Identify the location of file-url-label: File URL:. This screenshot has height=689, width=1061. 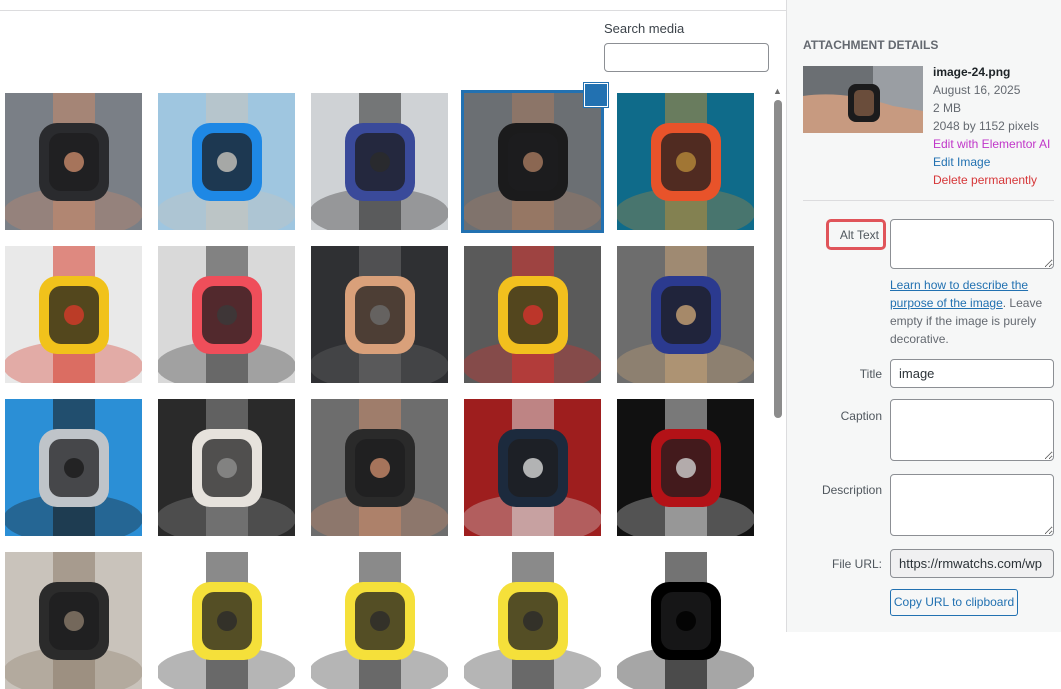
(856, 564).